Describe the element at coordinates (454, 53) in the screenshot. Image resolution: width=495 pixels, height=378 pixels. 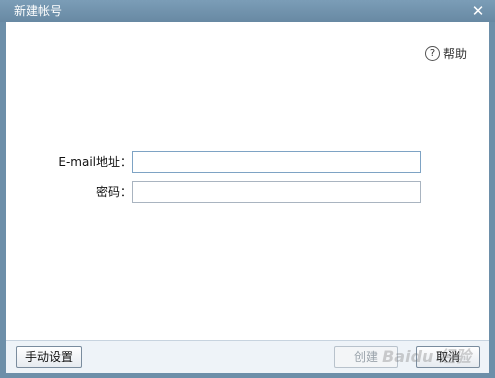
I see `help-label: 帮助` at that location.